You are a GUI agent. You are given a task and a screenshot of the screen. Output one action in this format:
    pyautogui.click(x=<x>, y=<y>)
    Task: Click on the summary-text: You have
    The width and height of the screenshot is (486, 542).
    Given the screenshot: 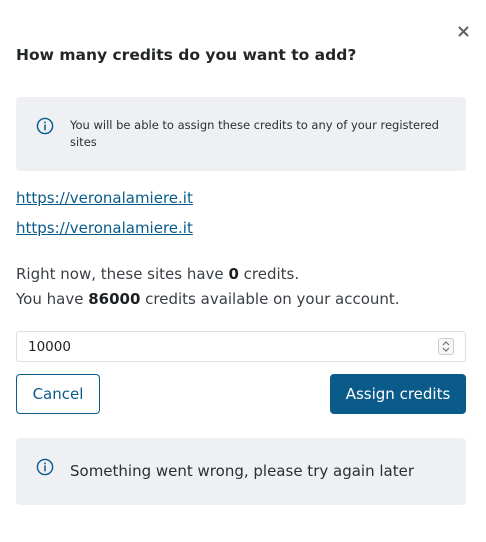 What is the action you would take?
    pyautogui.click(x=52, y=299)
    